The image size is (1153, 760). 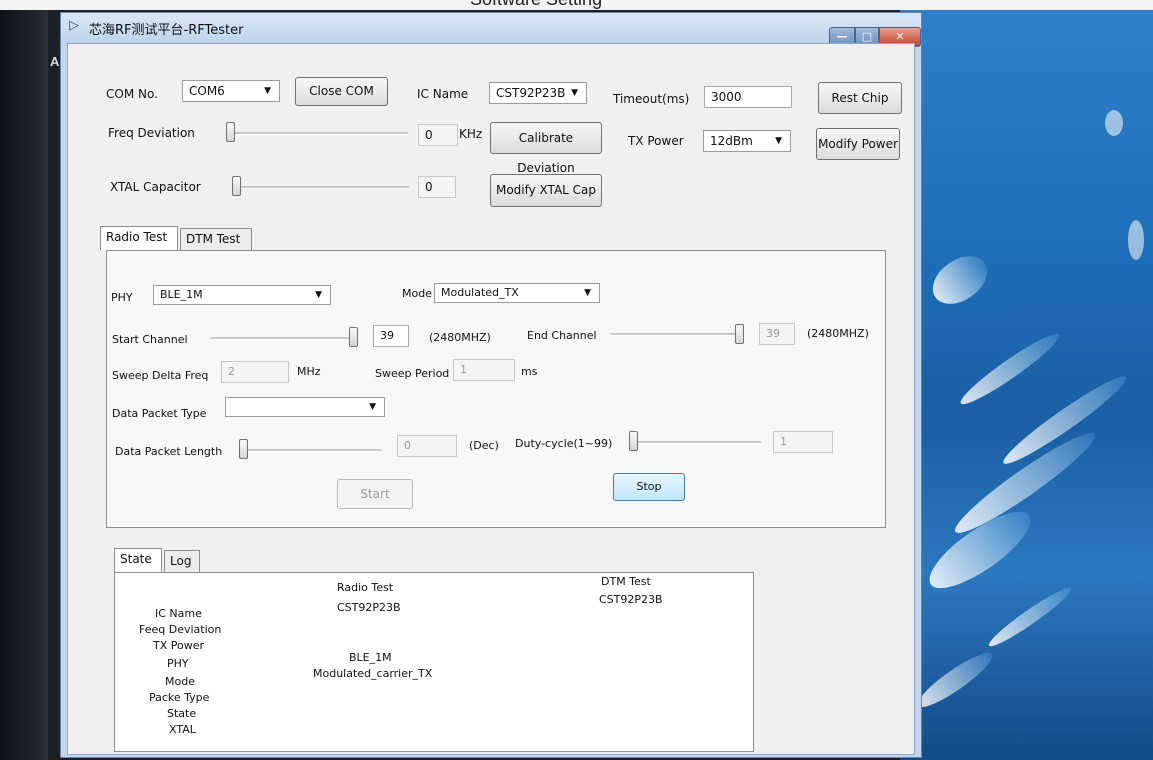 What do you see at coordinates (748, 97) in the screenshot?
I see `timeout-input: 3000` at bounding box center [748, 97].